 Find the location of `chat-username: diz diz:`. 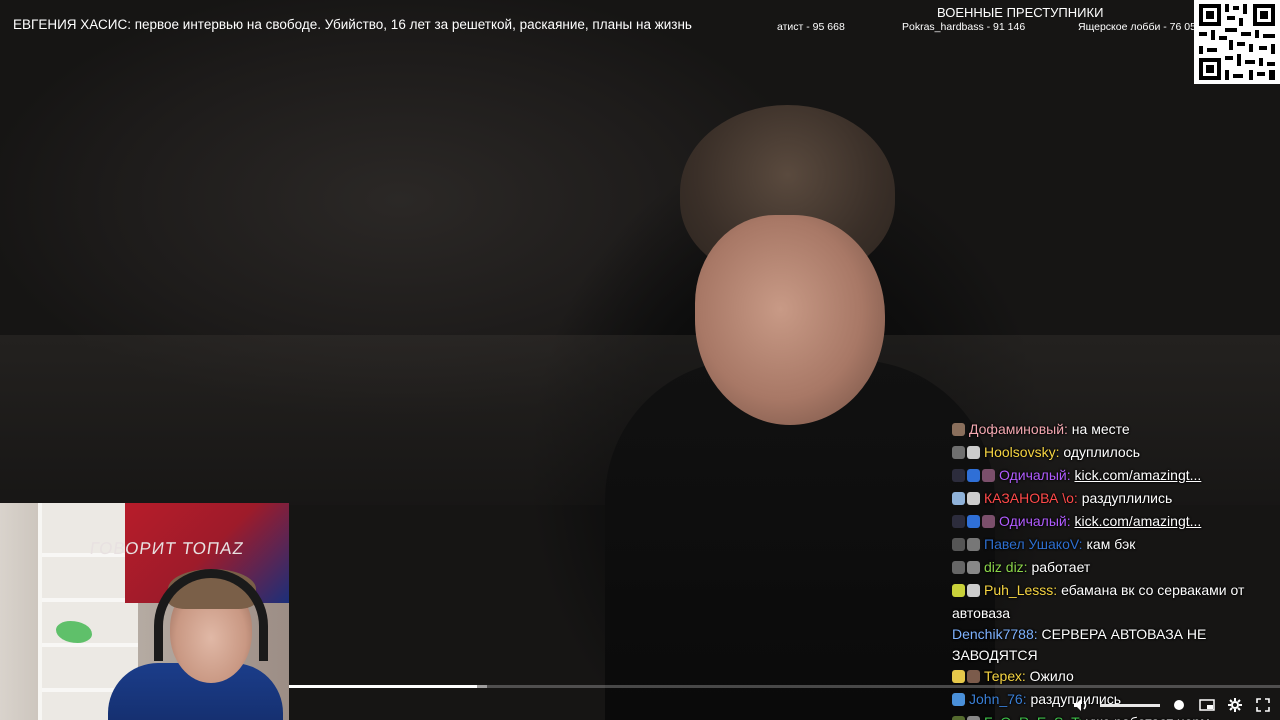

chat-username: diz diz: is located at coordinates (1006, 567).